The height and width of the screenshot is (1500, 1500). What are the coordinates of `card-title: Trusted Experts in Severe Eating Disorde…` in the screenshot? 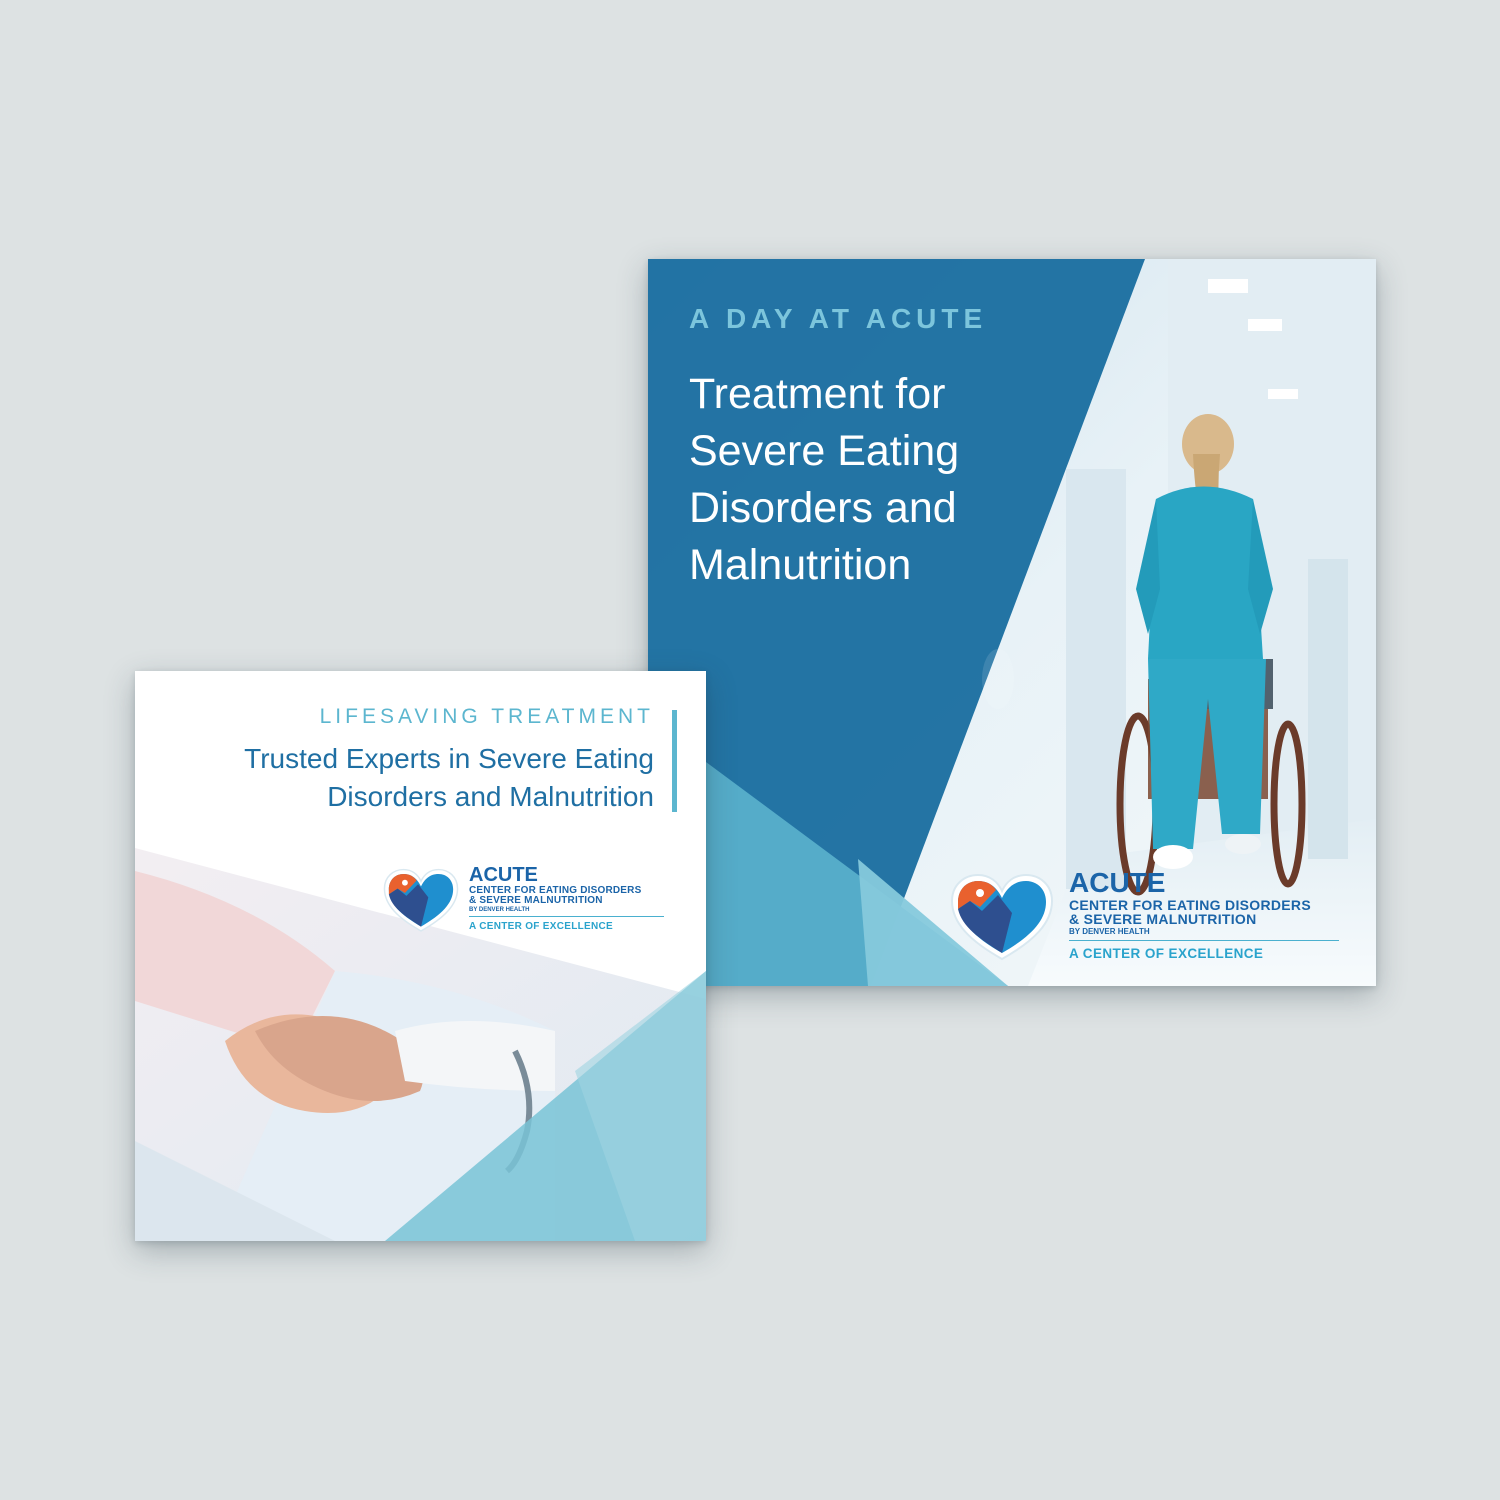 It's located at (449, 777).